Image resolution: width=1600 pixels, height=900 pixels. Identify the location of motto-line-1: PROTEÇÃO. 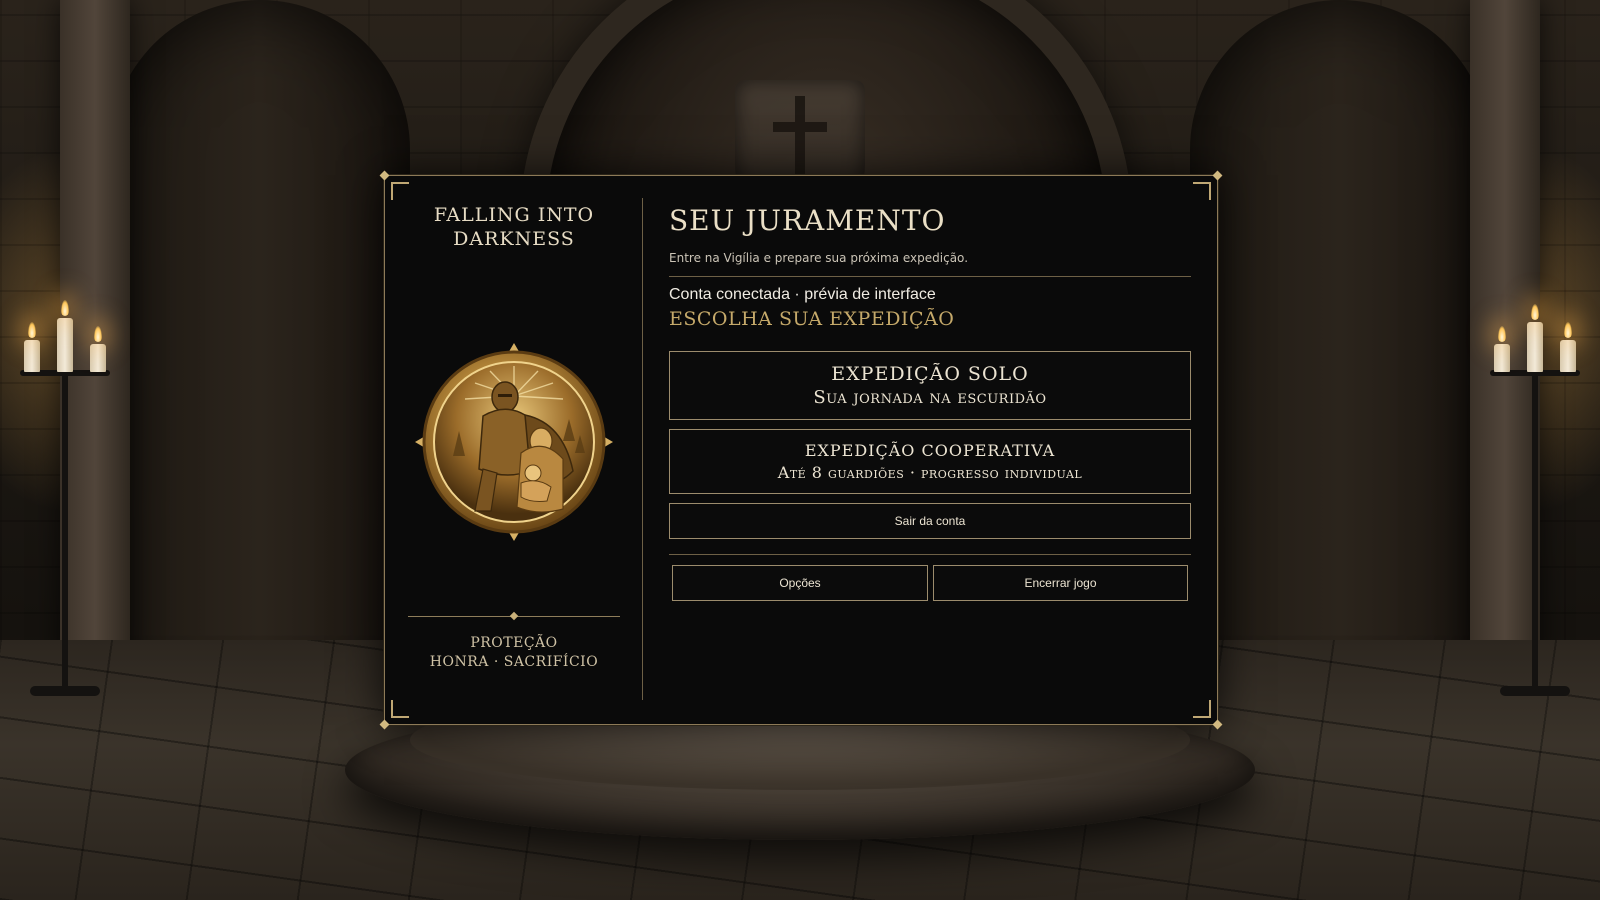
(514, 643).